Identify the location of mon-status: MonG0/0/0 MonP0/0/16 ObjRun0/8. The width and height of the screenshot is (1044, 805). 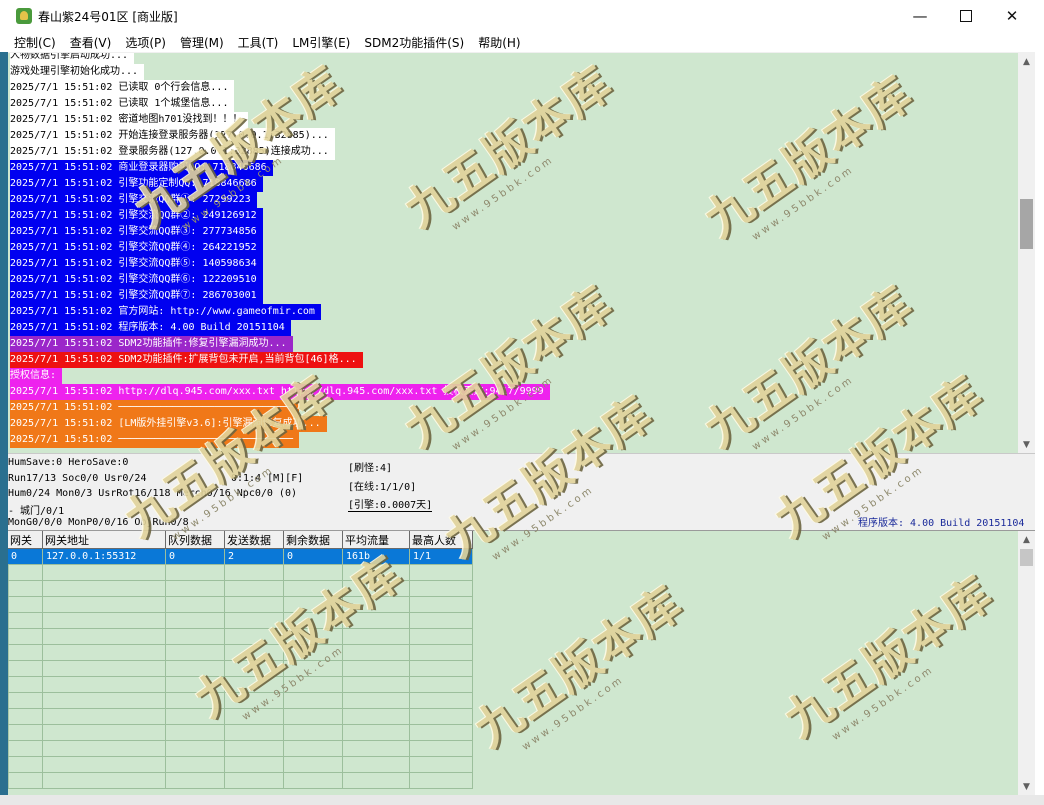
(98, 522).